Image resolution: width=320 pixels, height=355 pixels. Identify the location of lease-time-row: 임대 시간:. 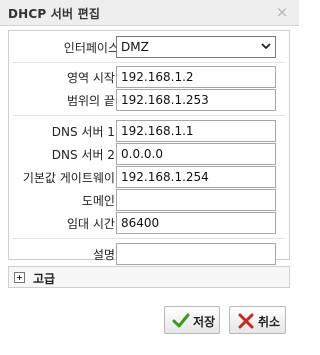
(149, 223).